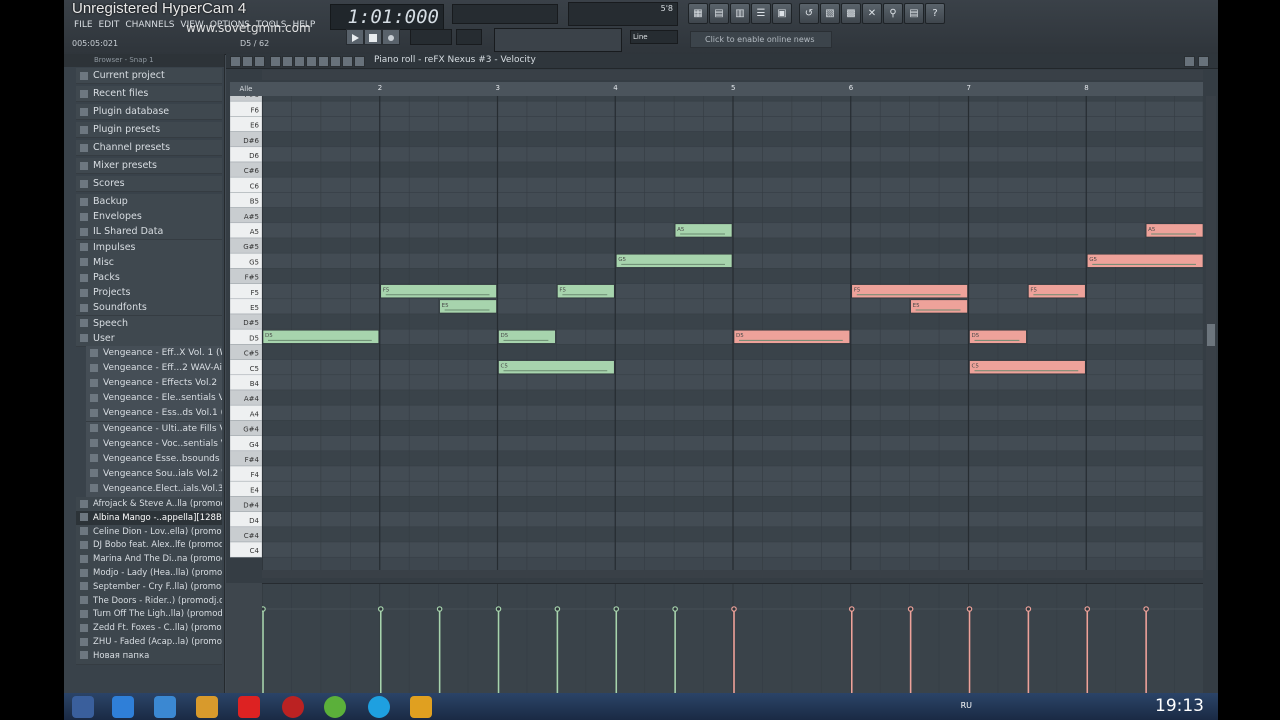 Image resolution: width=1280 pixels, height=720 pixels. Describe the element at coordinates (505, 14) in the screenshot. I see `master-volume-meter` at that location.